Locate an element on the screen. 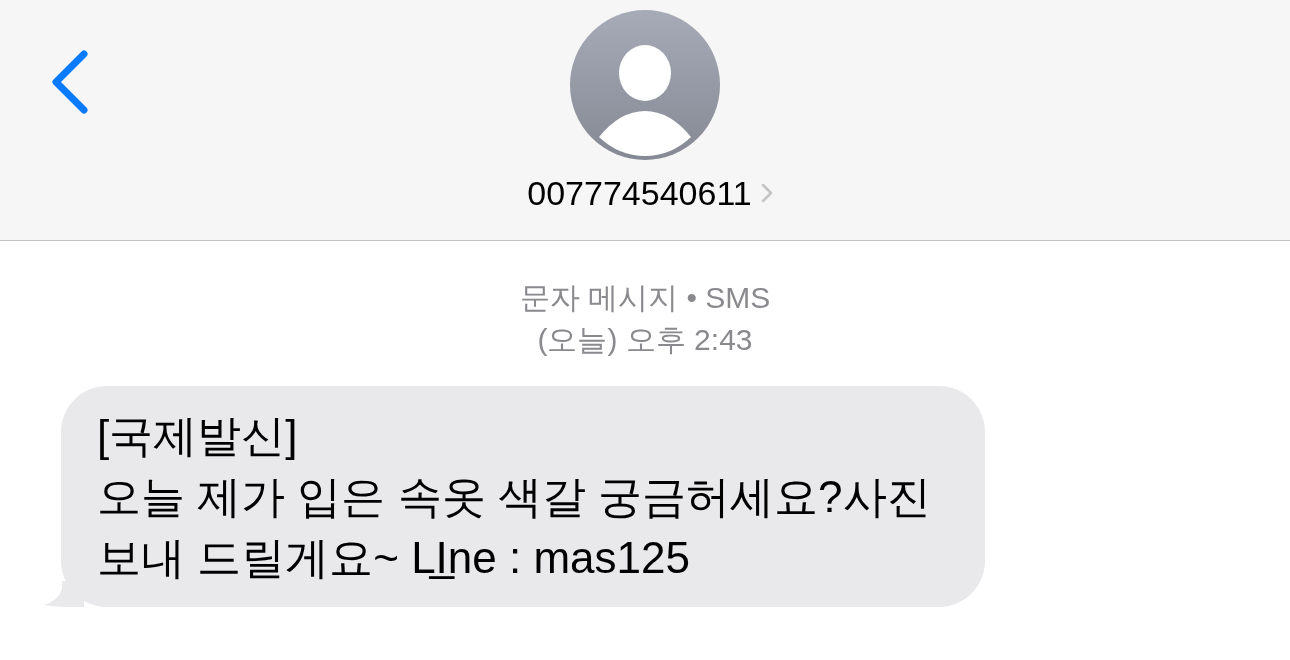 The height and width of the screenshot is (660, 1290). chevron-right-icon is located at coordinates (766, 193).